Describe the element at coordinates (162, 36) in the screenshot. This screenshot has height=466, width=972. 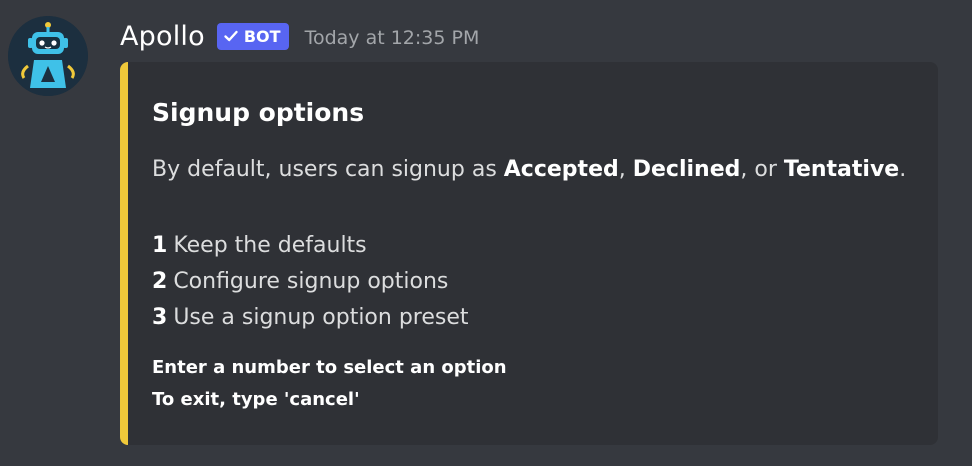
I see `author-name: Apollo` at that location.